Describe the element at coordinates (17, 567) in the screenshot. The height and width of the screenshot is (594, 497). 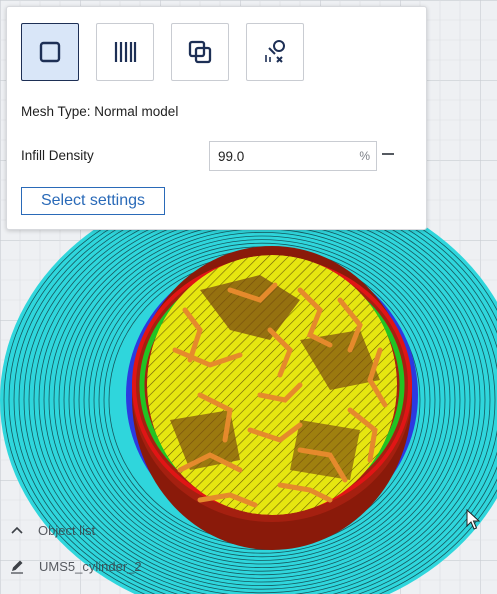
I see `pencil-icon` at that location.